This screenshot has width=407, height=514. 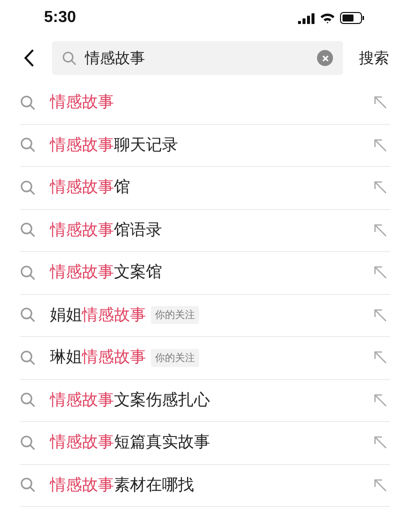 I want to click on suggestion-text: 琳姐情感故事, so click(x=98, y=357).